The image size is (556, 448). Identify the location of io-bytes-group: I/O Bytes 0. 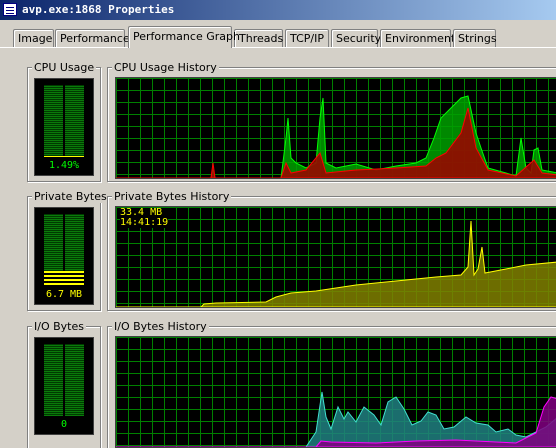
(64, 384).